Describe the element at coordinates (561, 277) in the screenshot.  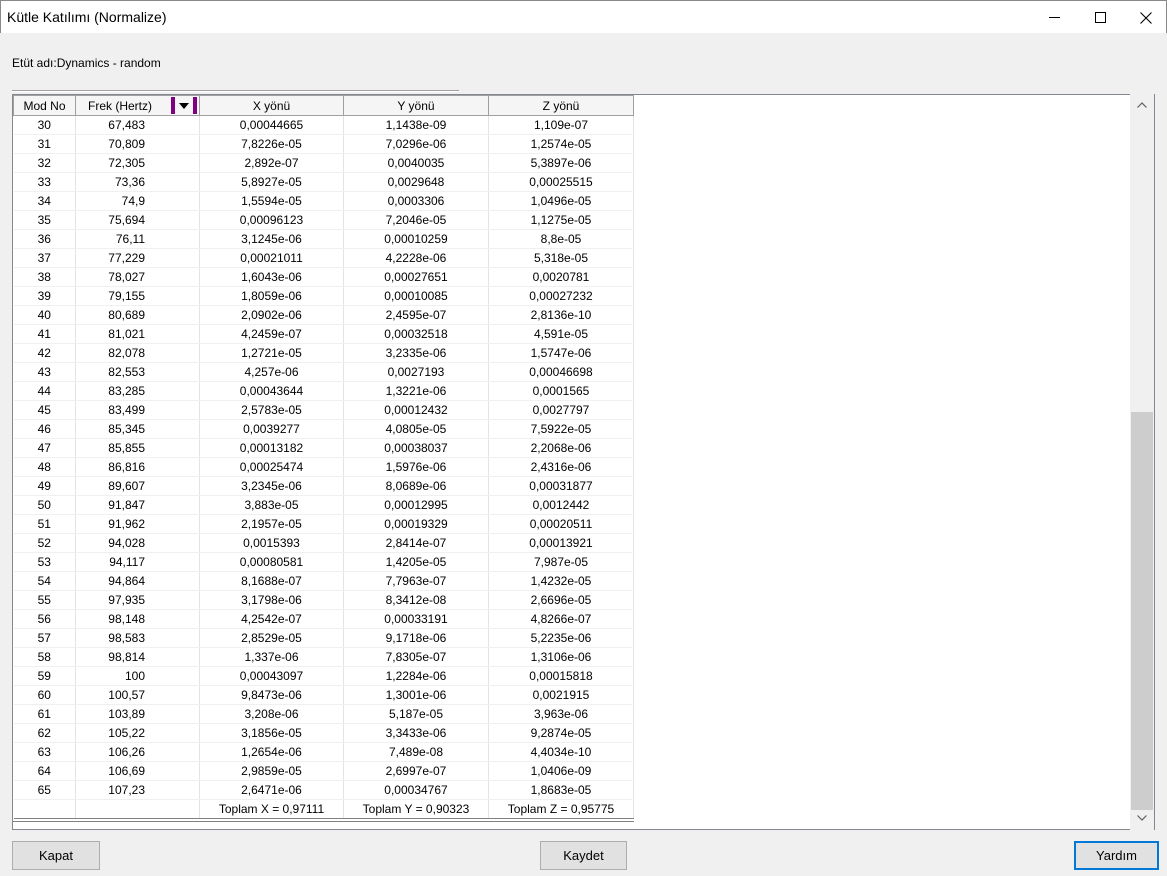
I see `cell-z: 0,0020781` at that location.